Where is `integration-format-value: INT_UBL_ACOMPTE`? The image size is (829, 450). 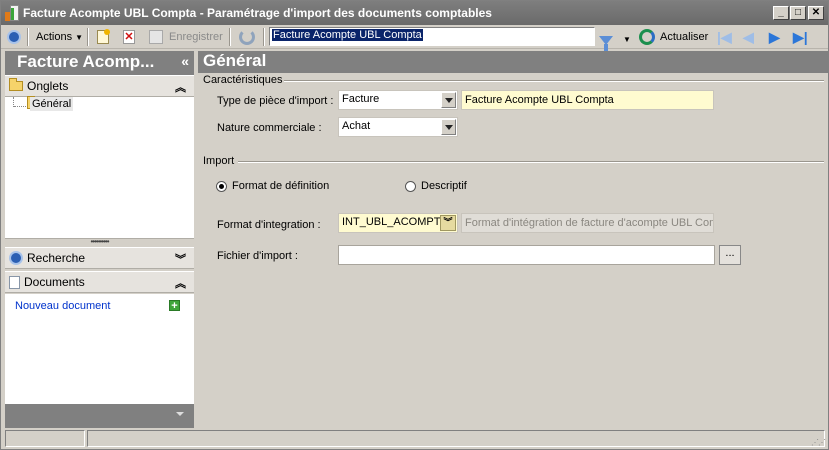
integration-format-value: INT_UBL_ACOMPTE is located at coordinates (395, 222).